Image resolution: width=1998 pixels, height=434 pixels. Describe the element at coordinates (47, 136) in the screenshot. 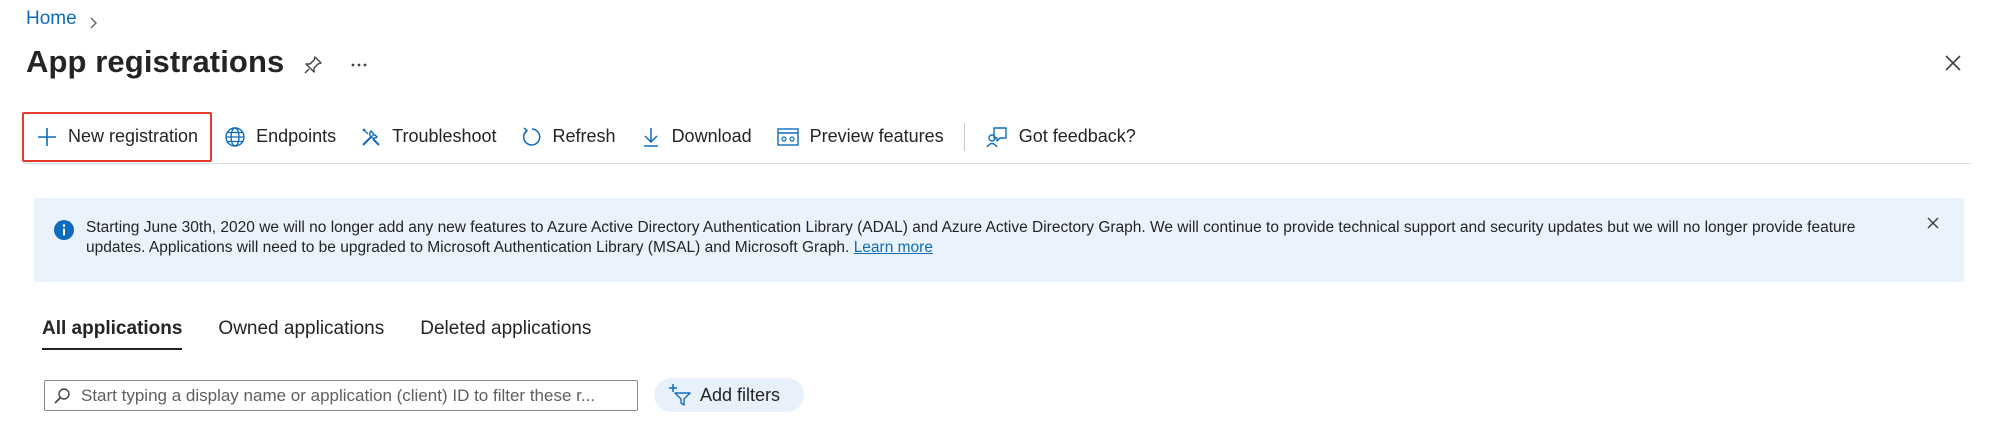

I see `plus-icon` at that location.